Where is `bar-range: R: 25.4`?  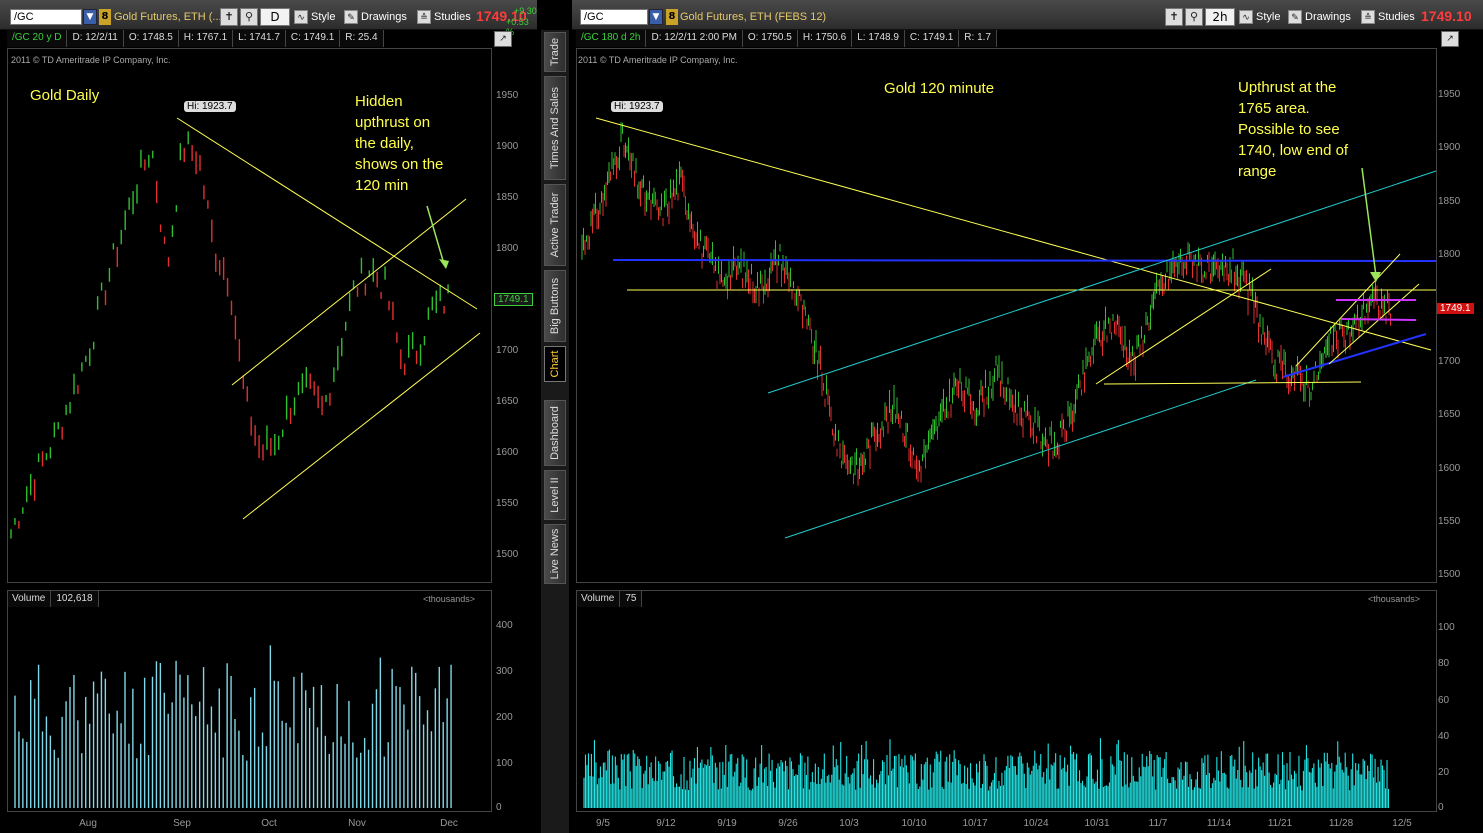
bar-range: R: 25.4 is located at coordinates (362, 38).